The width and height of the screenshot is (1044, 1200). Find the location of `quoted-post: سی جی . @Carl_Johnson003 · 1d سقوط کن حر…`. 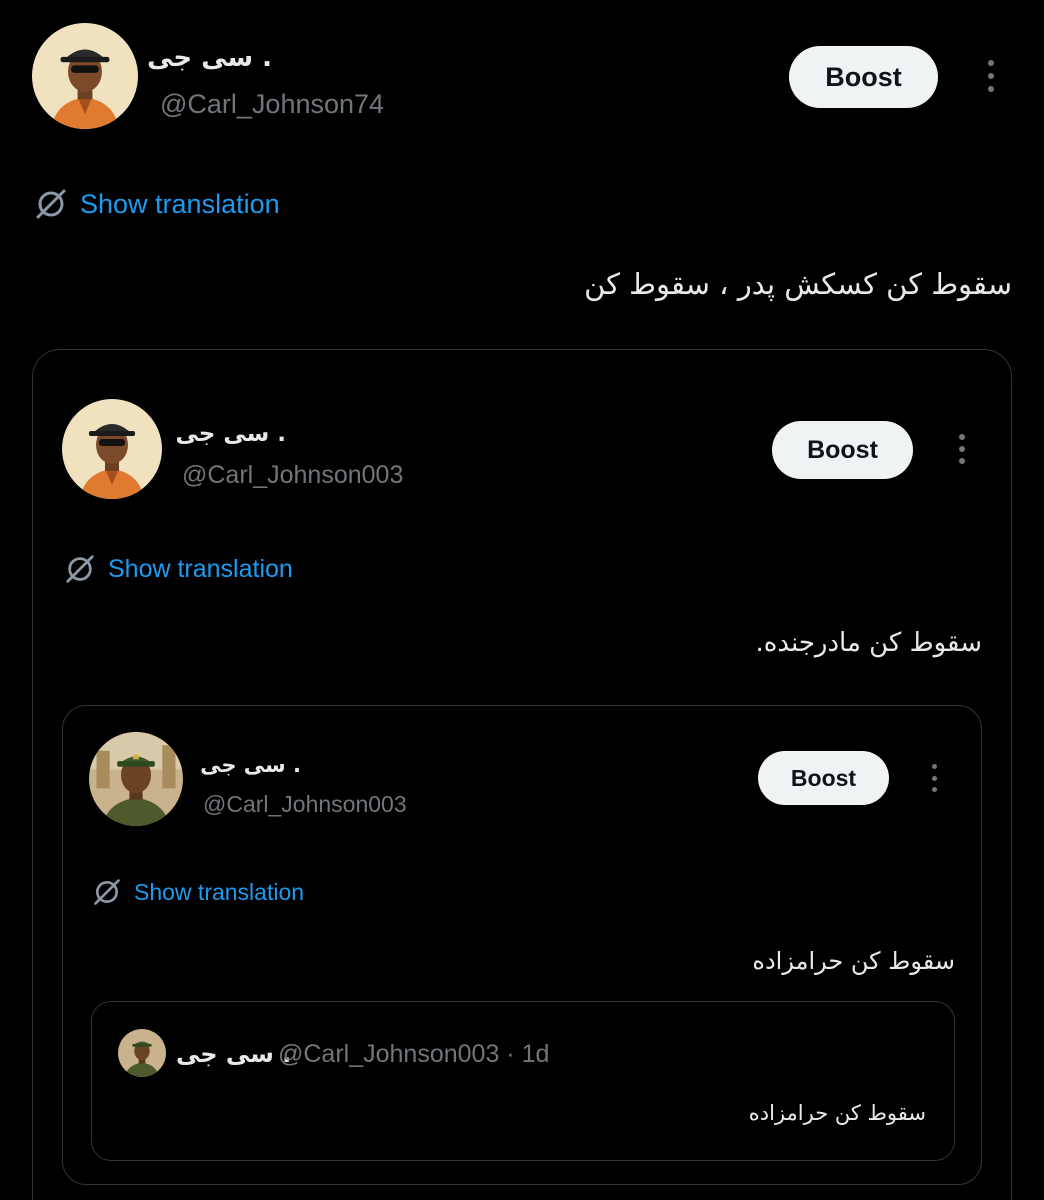

quoted-post: سی جی . @Carl_Johnson003 · 1d سقوط کن حر… is located at coordinates (523, 1081).